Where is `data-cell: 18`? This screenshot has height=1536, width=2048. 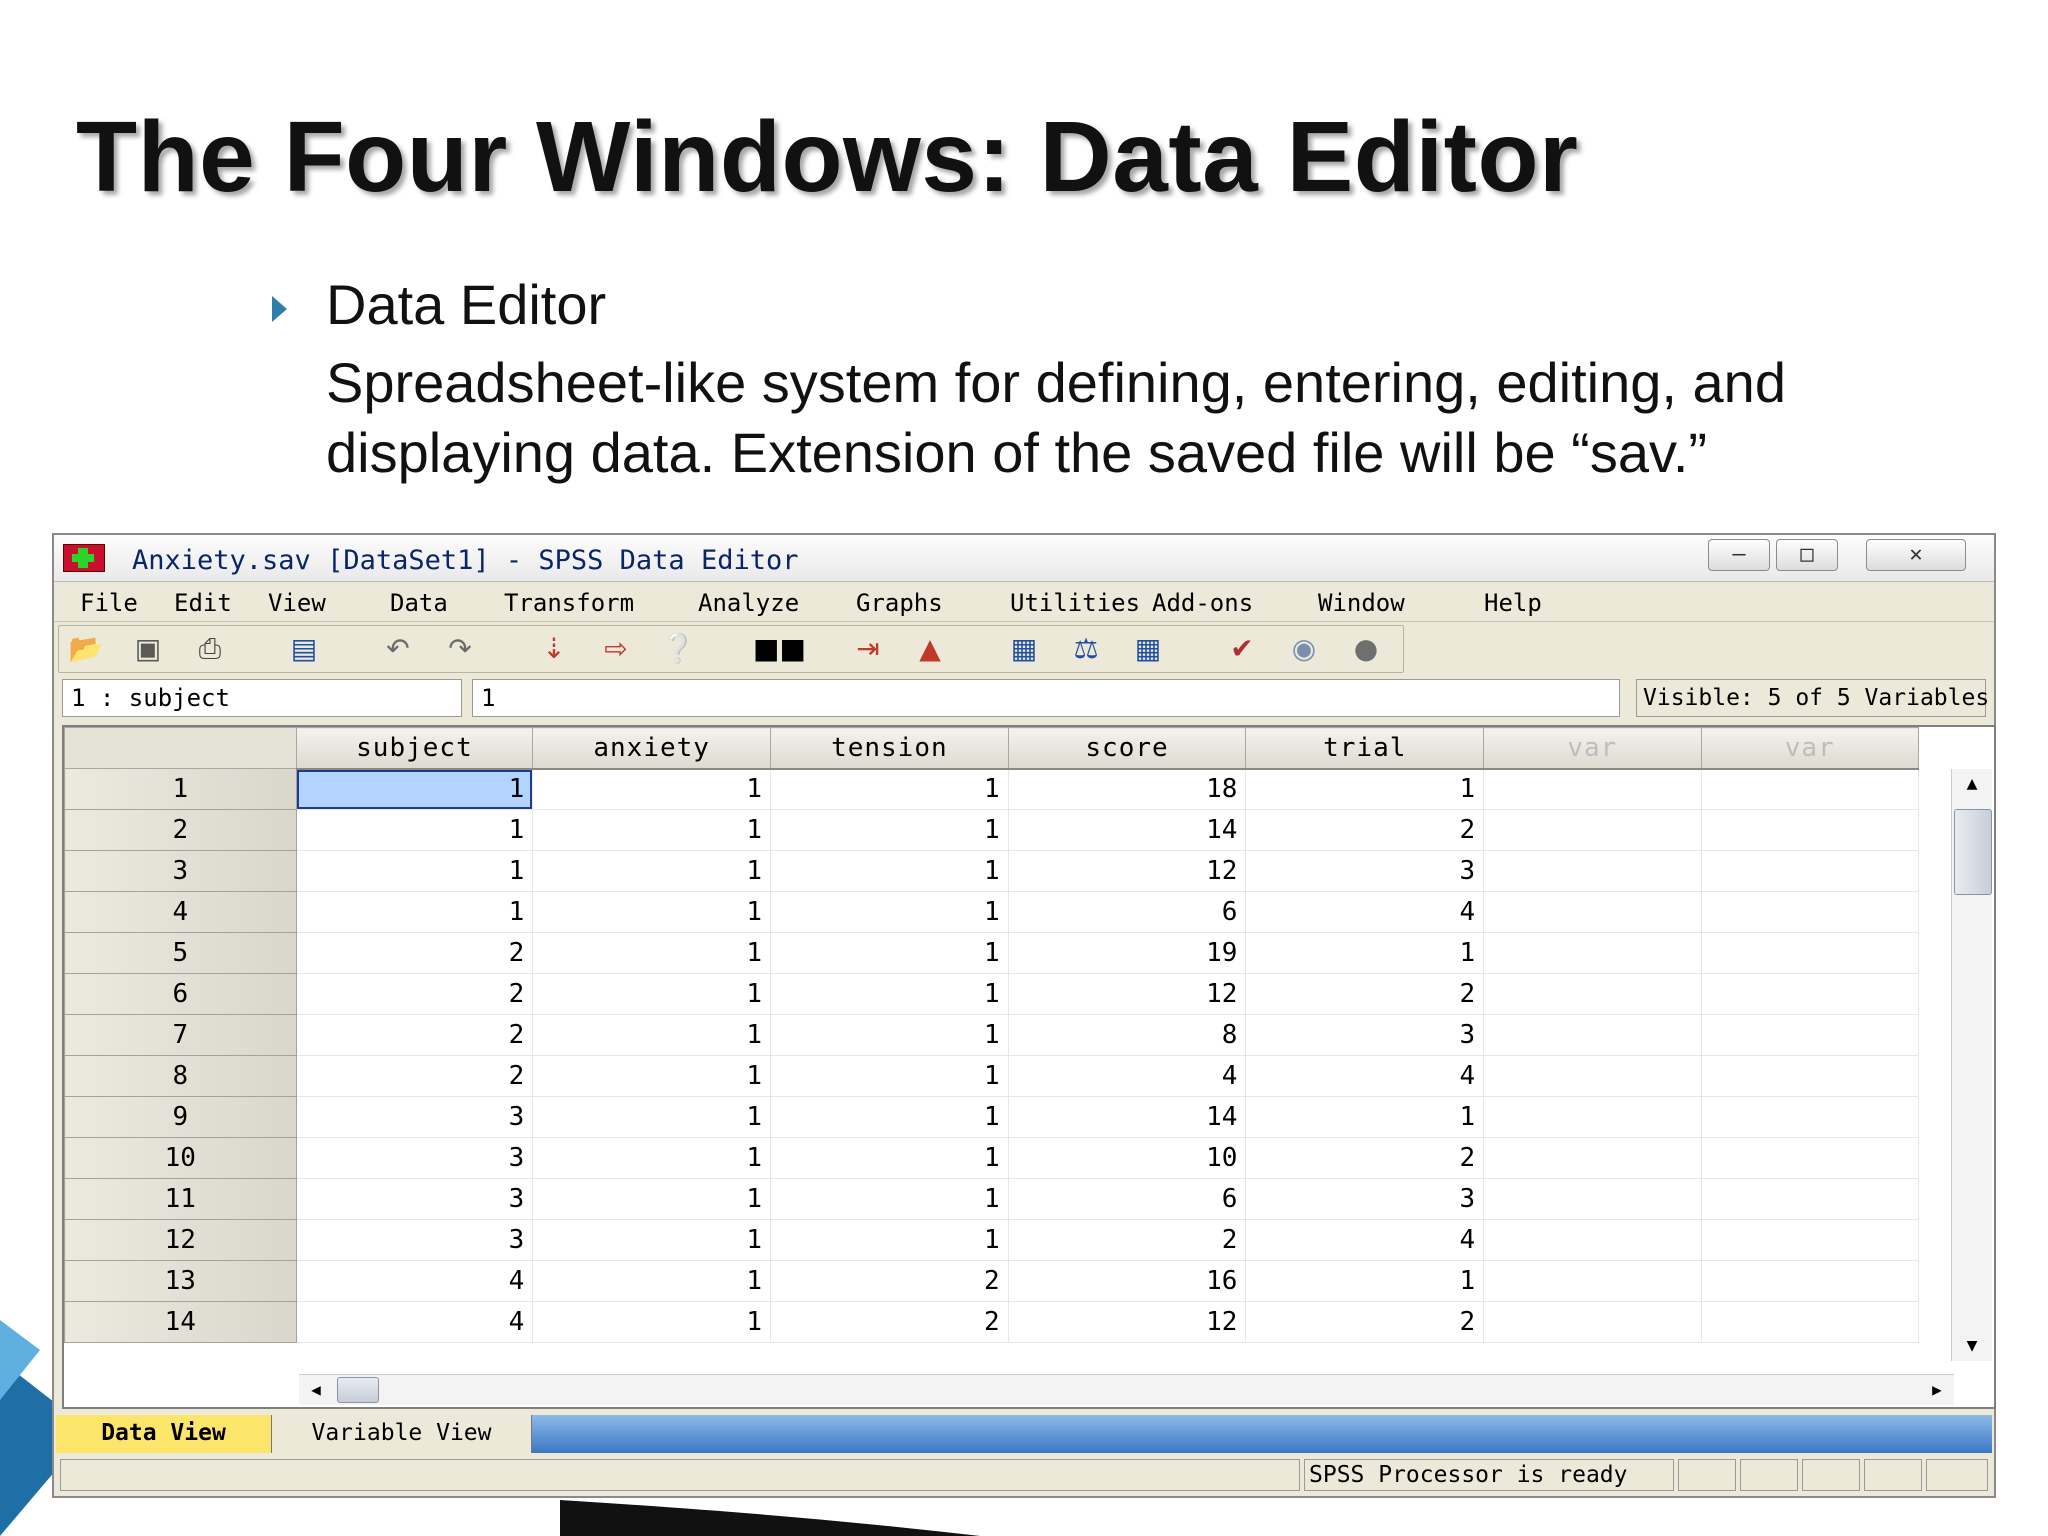
data-cell: 18 is located at coordinates (1127, 789).